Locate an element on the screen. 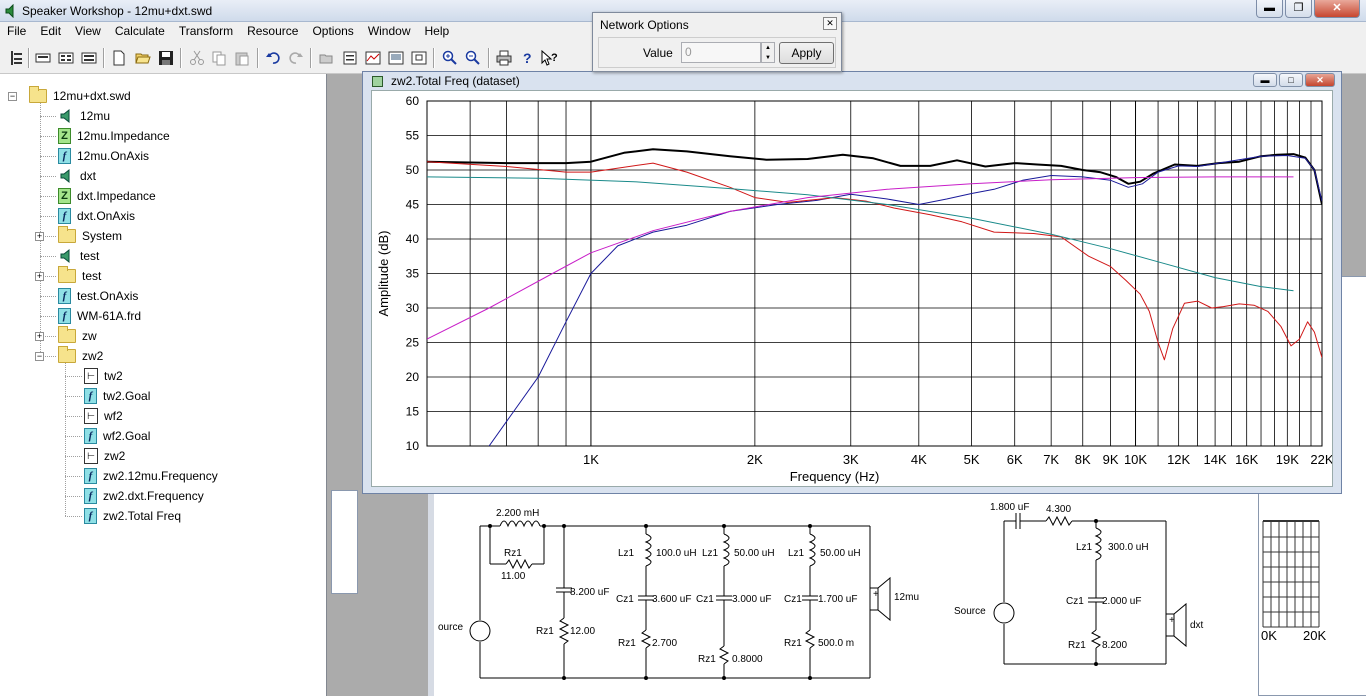  tree-item: f dxt.OnAxis is located at coordinates (96, 216).